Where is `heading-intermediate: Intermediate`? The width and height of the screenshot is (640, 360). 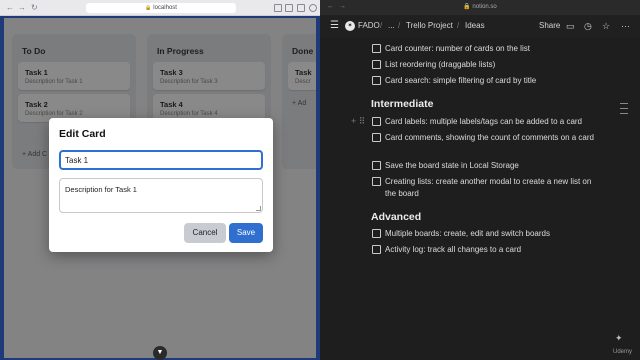
heading-intermediate: Intermediate is located at coordinates (402, 104).